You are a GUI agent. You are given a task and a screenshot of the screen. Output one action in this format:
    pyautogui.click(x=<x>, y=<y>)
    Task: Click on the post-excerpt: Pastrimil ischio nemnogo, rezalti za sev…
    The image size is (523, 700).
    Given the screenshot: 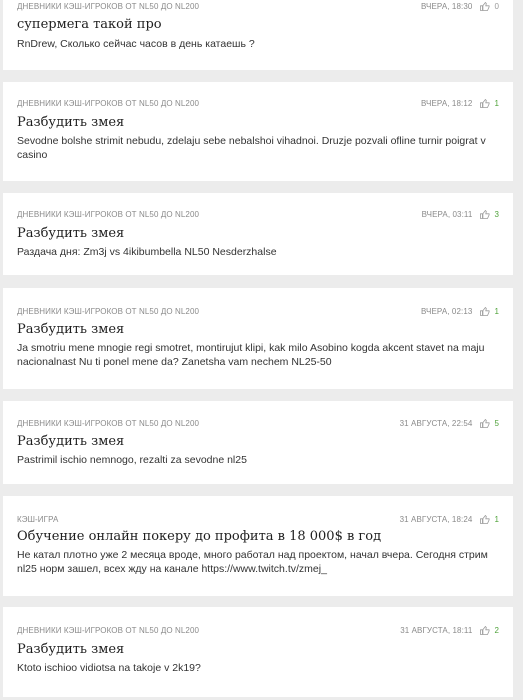 What is the action you would take?
    pyautogui.click(x=132, y=460)
    